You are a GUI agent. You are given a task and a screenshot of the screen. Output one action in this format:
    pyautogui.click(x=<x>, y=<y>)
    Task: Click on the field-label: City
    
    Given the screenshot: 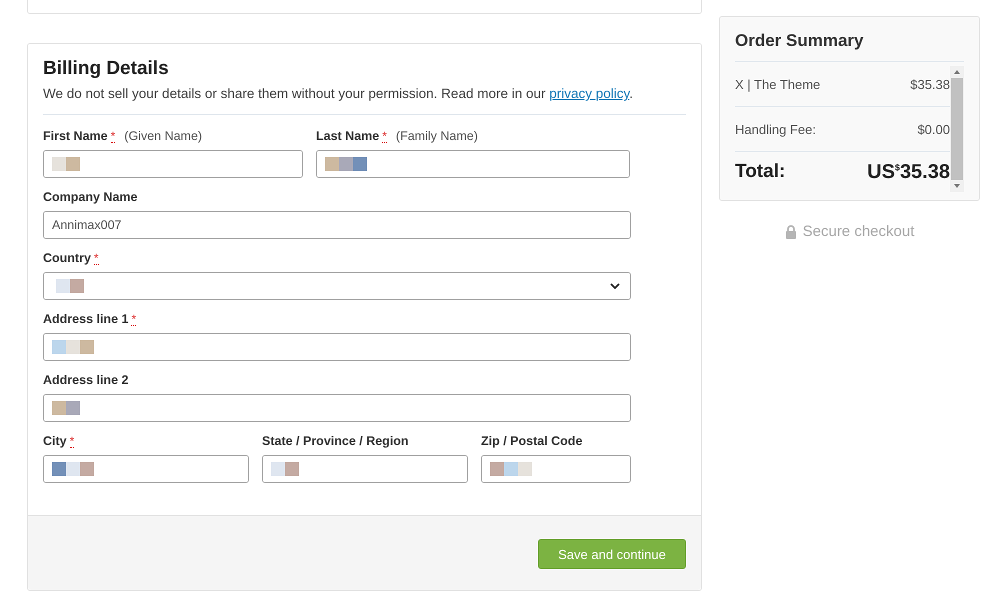 What is the action you would take?
    pyautogui.click(x=55, y=441)
    